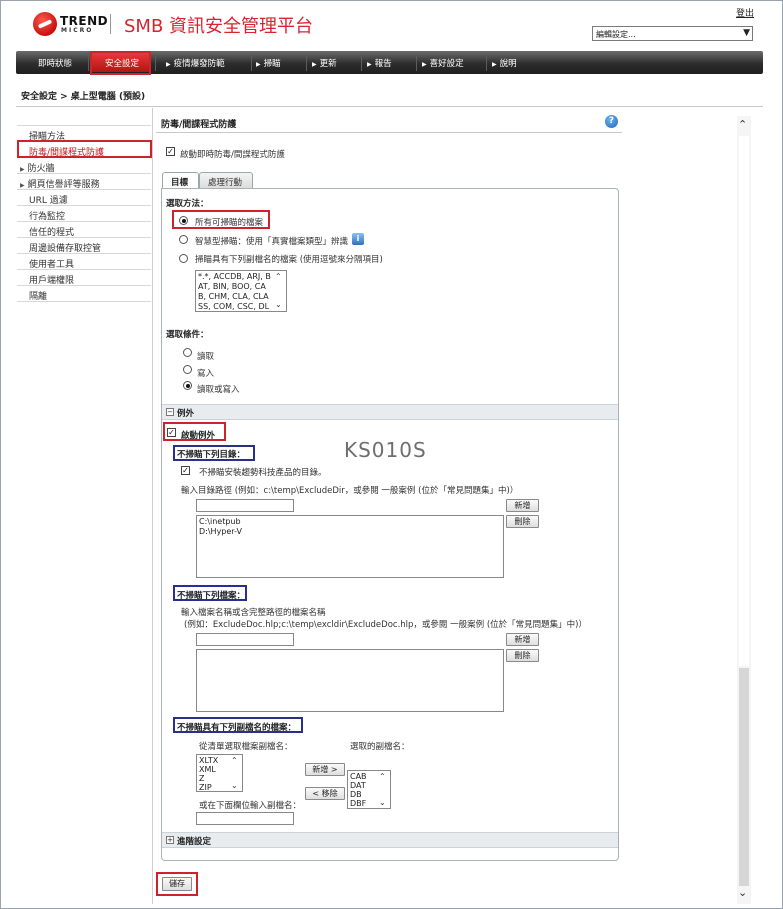 The width and height of the screenshot is (783, 909). I want to click on advanced-title: 進階設定, so click(194, 842).